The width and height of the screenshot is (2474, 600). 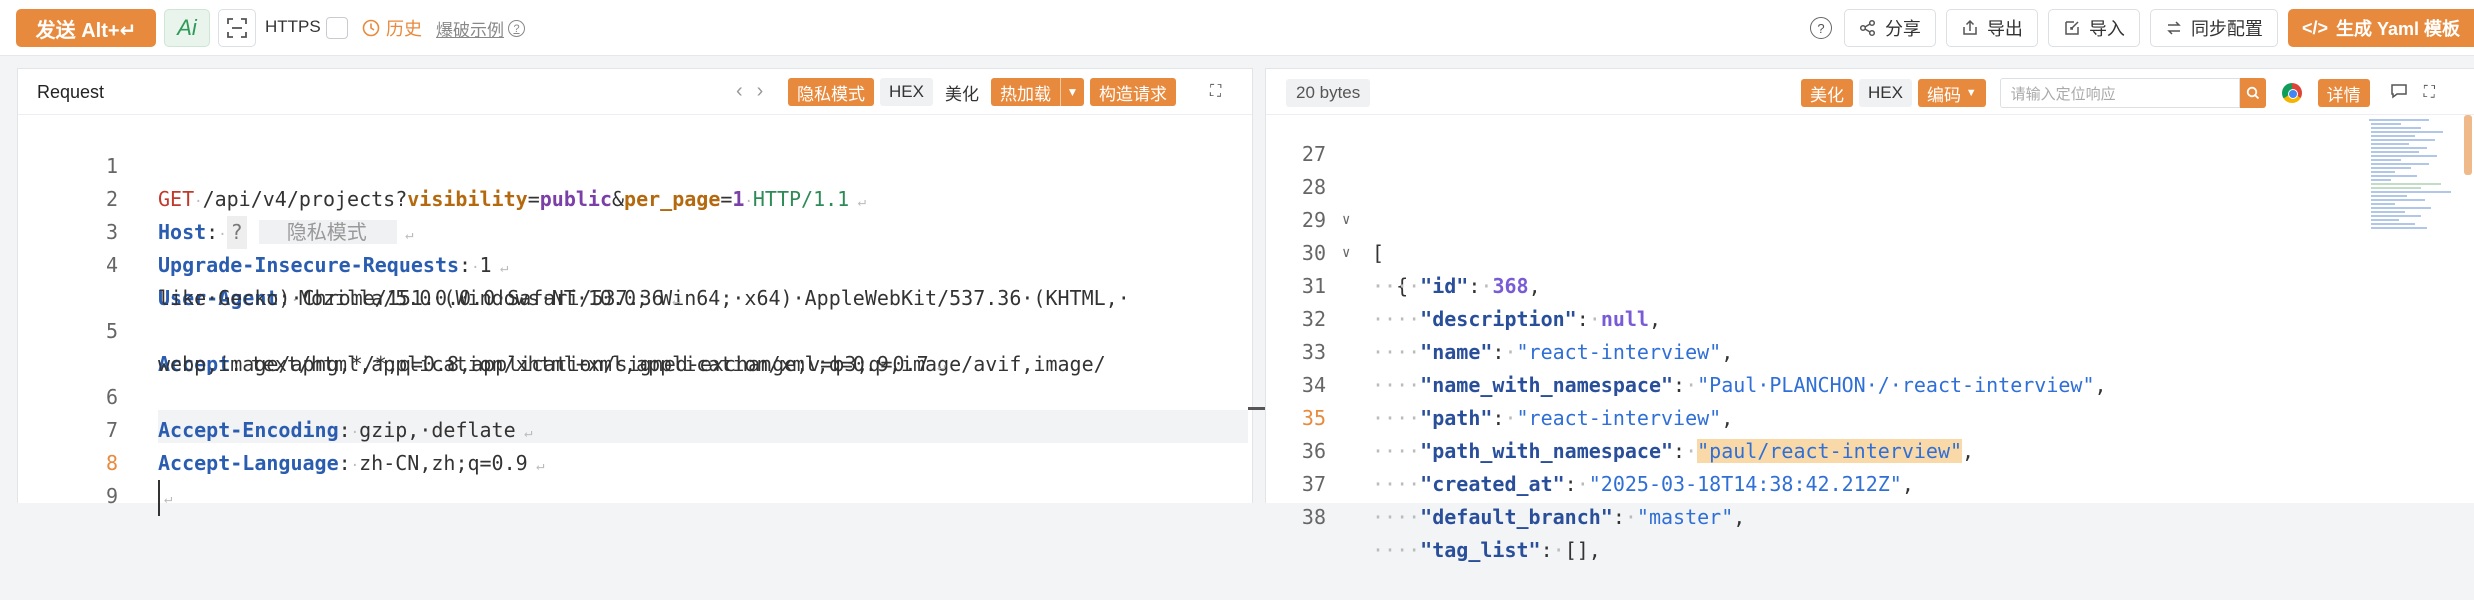 I want to click on help-icon: ?, so click(x=1820, y=28).